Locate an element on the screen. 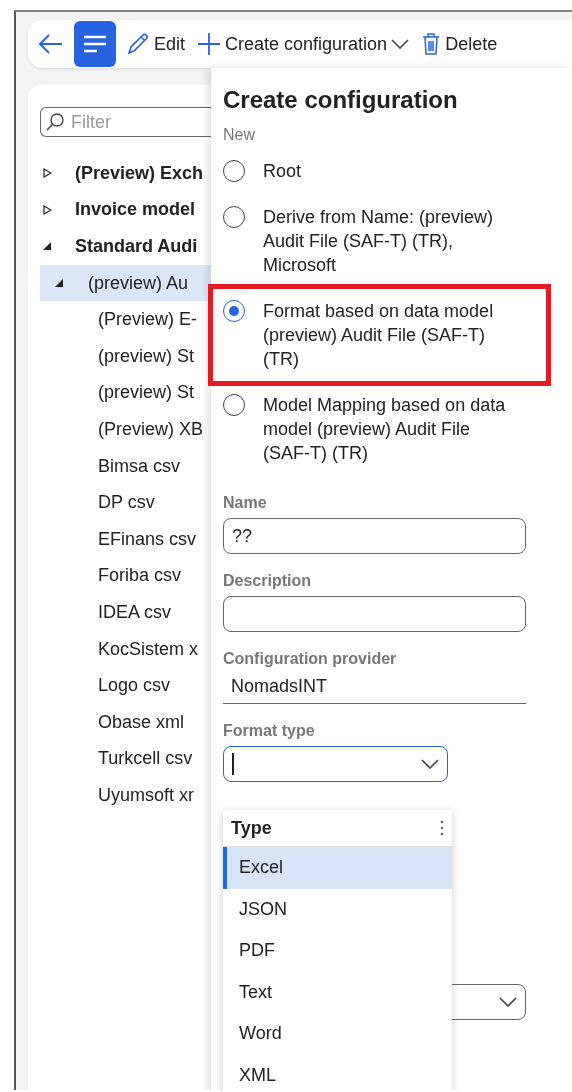 This screenshot has height=1092, width=572. tree-item: Standard Audi is located at coordinates (125, 246).